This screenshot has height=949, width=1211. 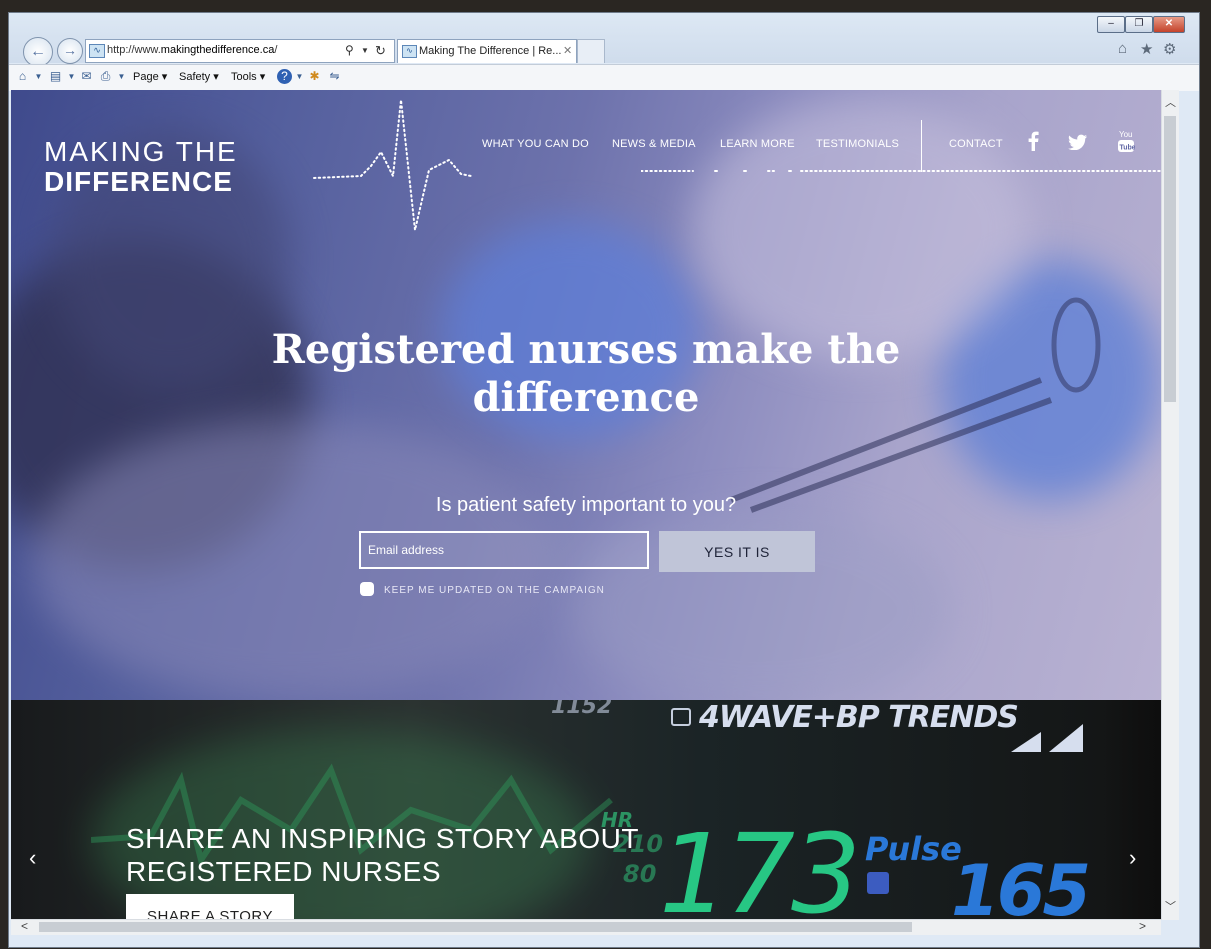 What do you see at coordinates (586, 373) in the screenshot?
I see `hero-headline: Registered nurses make the difference` at bounding box center [586, 373].